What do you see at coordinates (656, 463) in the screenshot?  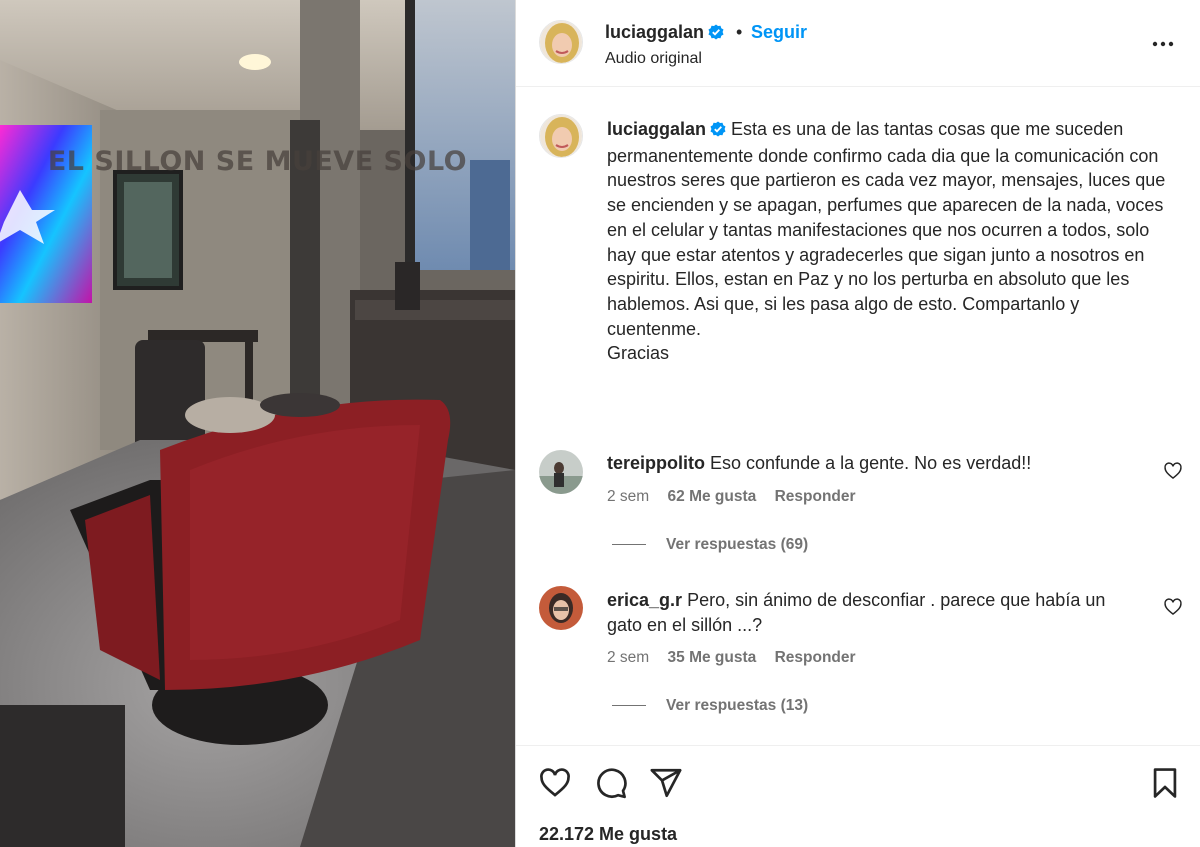 I see `comment-username: tereippolito` at bounding box center [656, 463].